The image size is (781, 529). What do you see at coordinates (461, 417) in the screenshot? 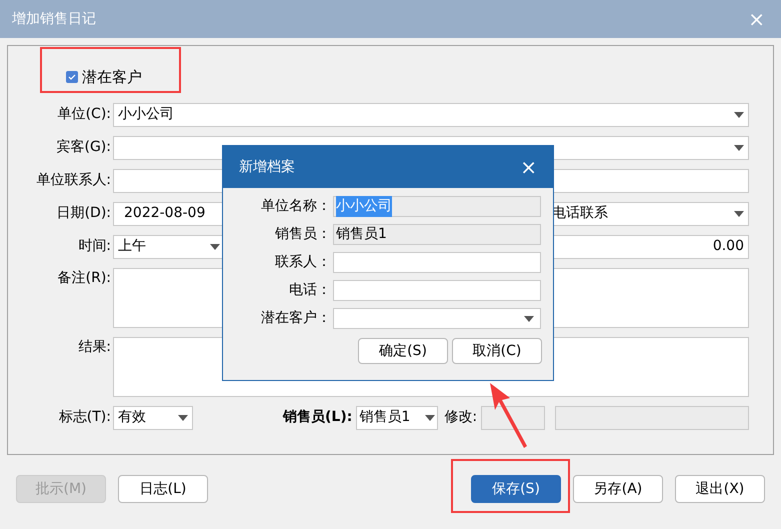
I see `field-label: 修改:` at bounding box center [461, 417].